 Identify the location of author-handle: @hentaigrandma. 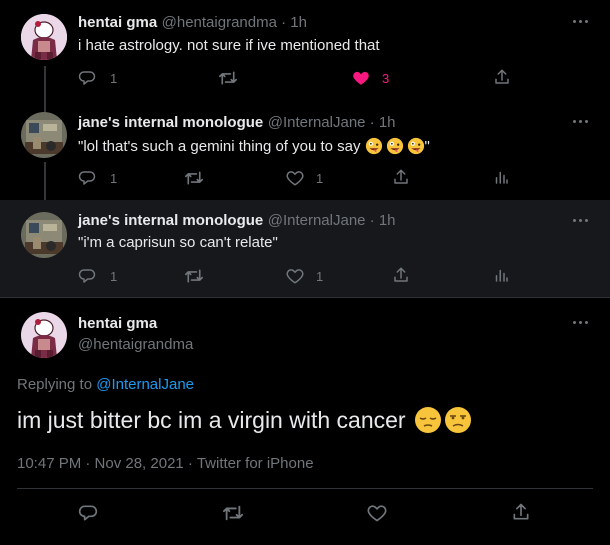
(135, 344).